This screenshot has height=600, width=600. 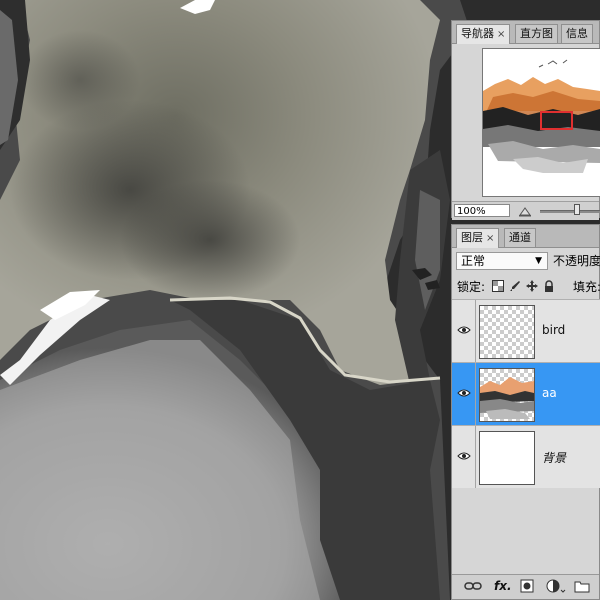 What do you see at coordinates (570, 211) in the screenshot?
I see `zoom-slider-track` at bounding box center [570, 211].